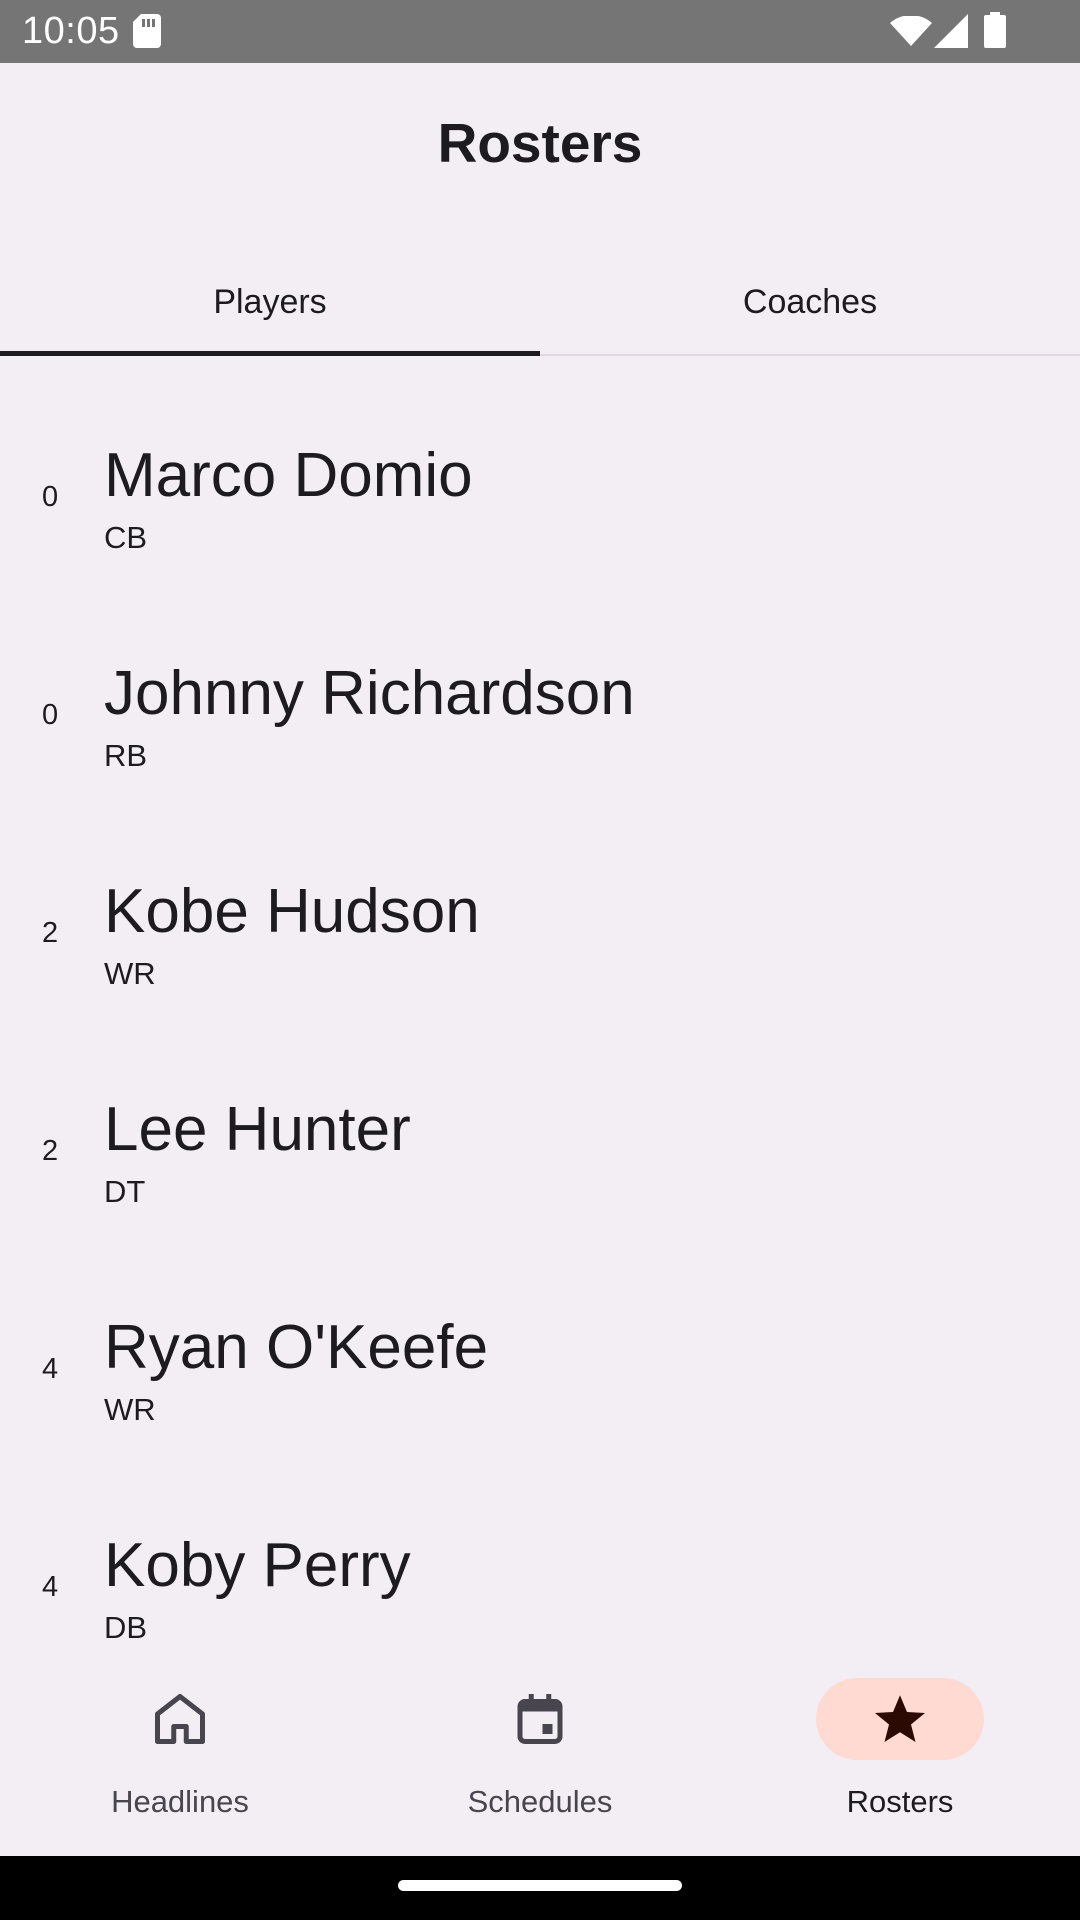 This screenshot has height=1920, width=1080. What do you see at coordinates (540, 901) in the screenshot?
I see `list-item: 2 Kobe Hudson WR` at bounding box center [540, 901].